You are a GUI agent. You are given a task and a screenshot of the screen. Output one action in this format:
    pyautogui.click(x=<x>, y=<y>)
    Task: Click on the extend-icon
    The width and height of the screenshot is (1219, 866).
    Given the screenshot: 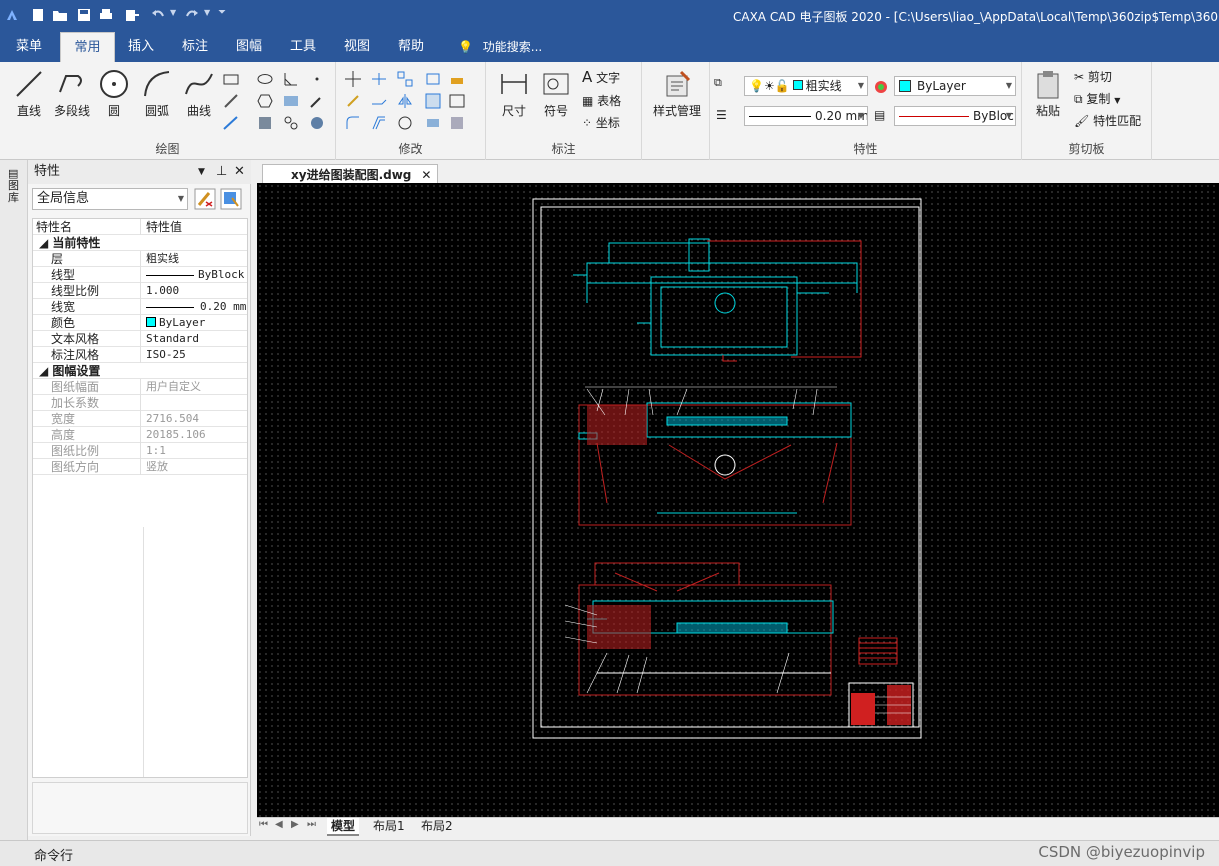 What is the action you would take?
    pyautogui.click(x=379, y=101)
    